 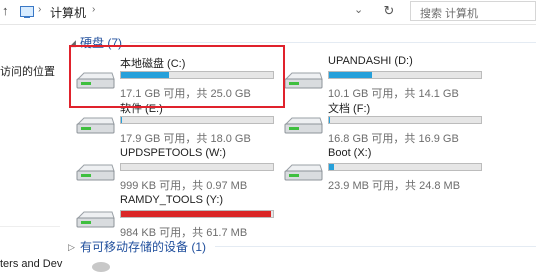 What do you see at coordinates (173, 153) in the screenshot?
I see `drive-label: UPDSPETOOLS (W:)` at bounding box center [173, 153].